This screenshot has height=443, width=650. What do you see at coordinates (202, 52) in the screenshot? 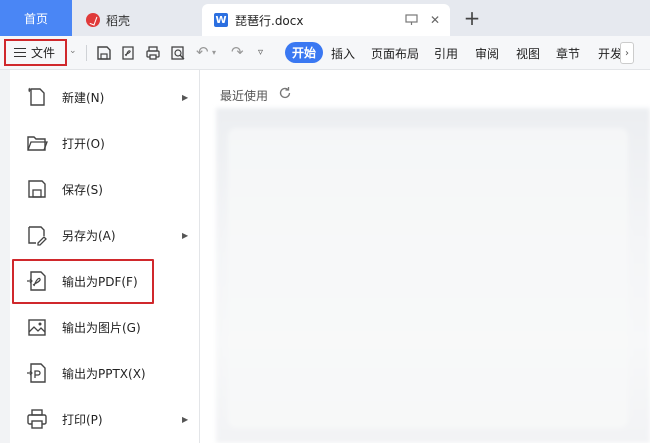
I see `undo-icon: ↶` at bounding box center [202, 52].